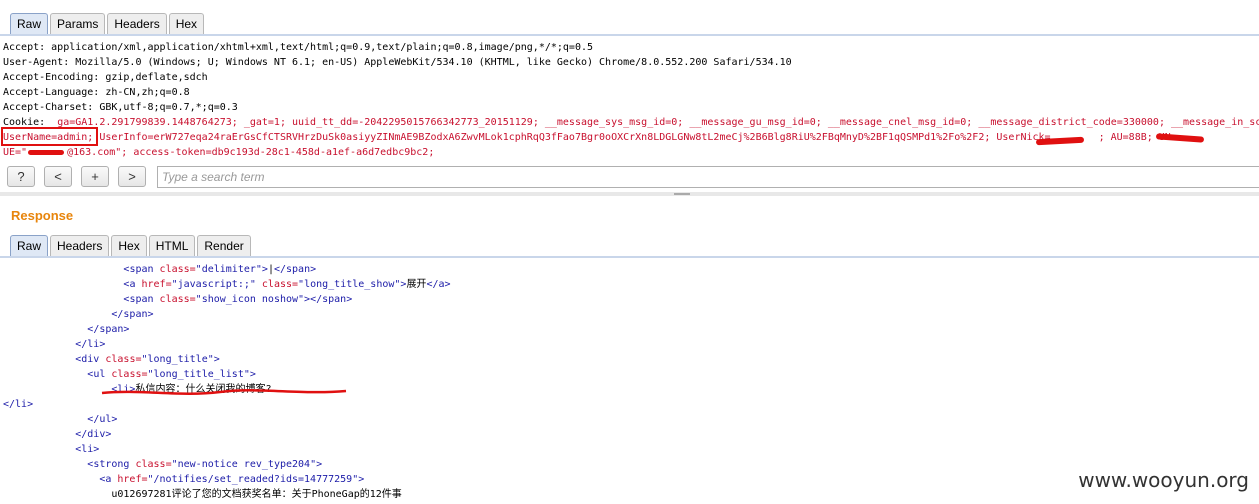  Describe the element at coordinates (120, 107) in the screenshot. I see `request-header-line: Accept-Charset: GBK,utf-8;q=0.7,*;q=0.3` at that location.